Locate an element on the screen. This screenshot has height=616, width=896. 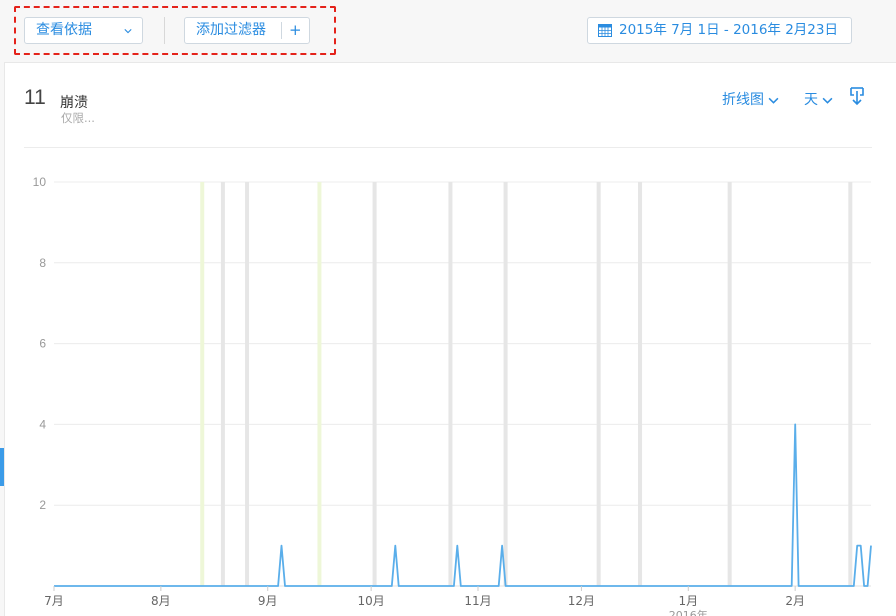
date-range-picker: 2015年 7月 1日 - 2016年 2月23日 is located at coordinates (719, 30).